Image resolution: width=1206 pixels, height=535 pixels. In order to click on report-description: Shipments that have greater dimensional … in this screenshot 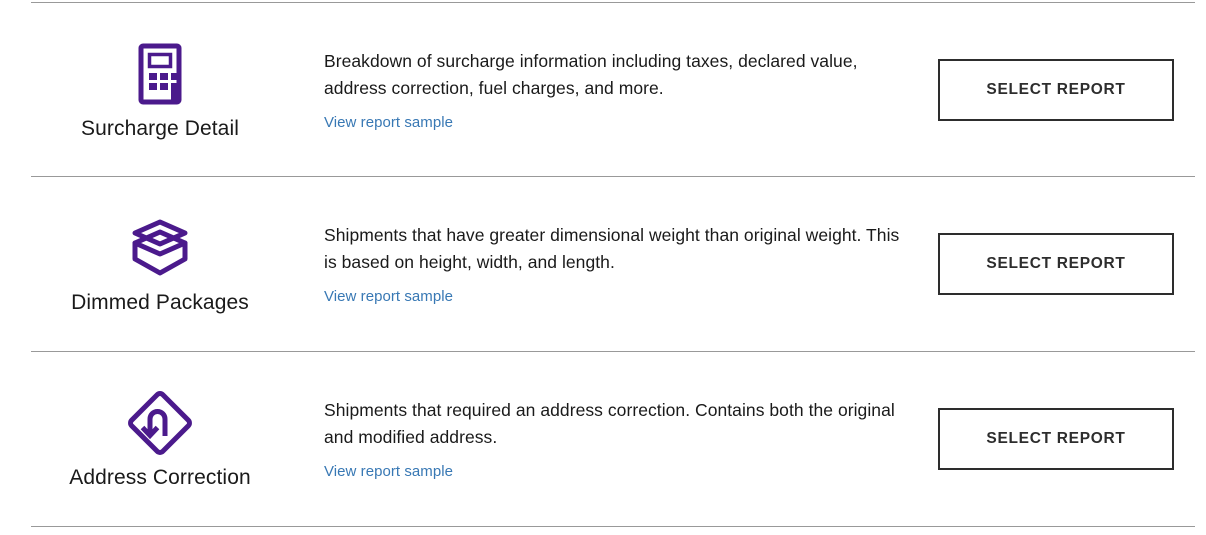, I will do `click(612, 248)`.